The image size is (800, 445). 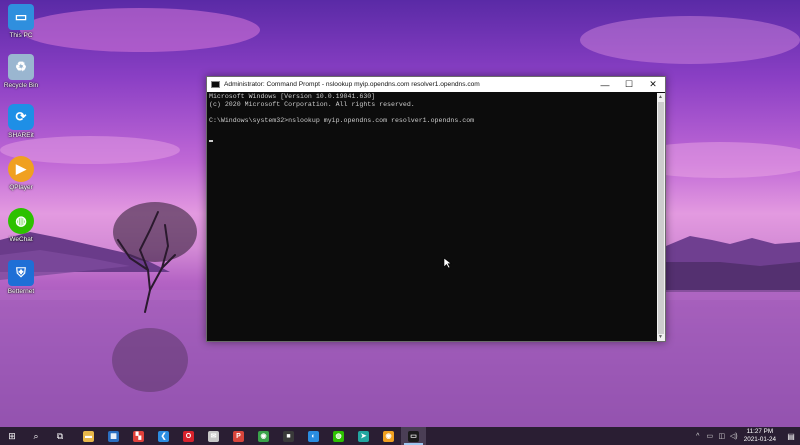 I want to click on scroll-up-icon: ▲, so click(x=660, y=97).